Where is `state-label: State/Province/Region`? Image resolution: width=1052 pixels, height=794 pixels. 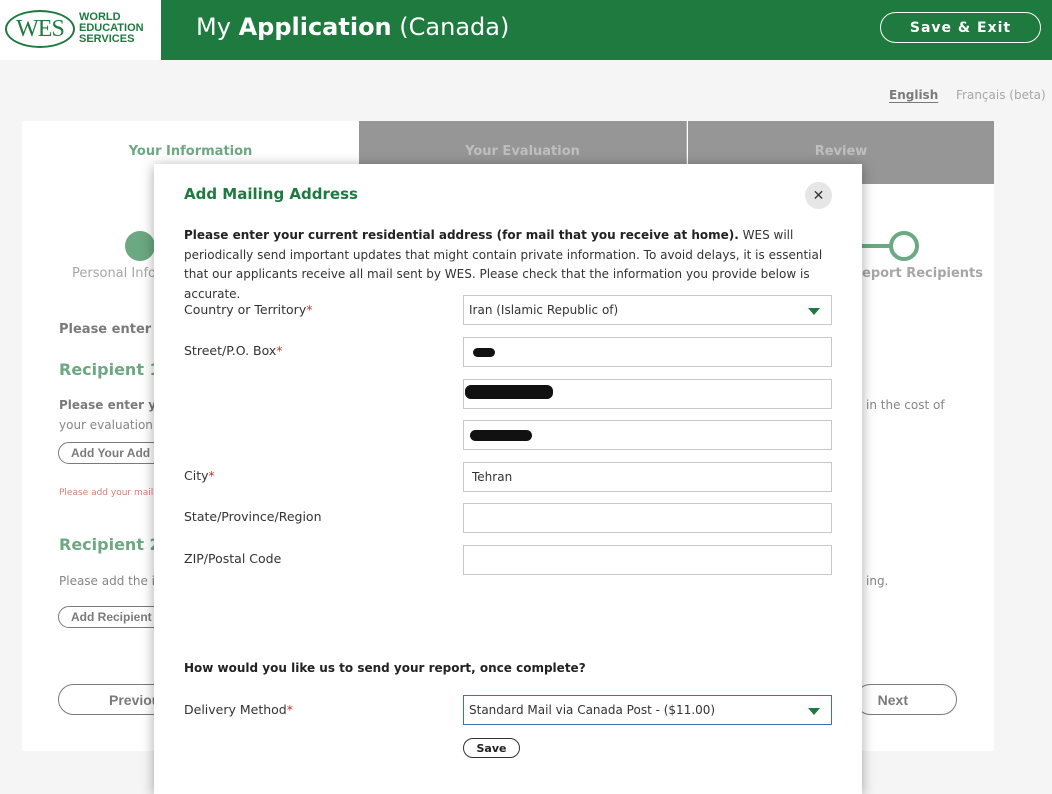 state-label: State/Province/Region is located at coordinates (253, 516).